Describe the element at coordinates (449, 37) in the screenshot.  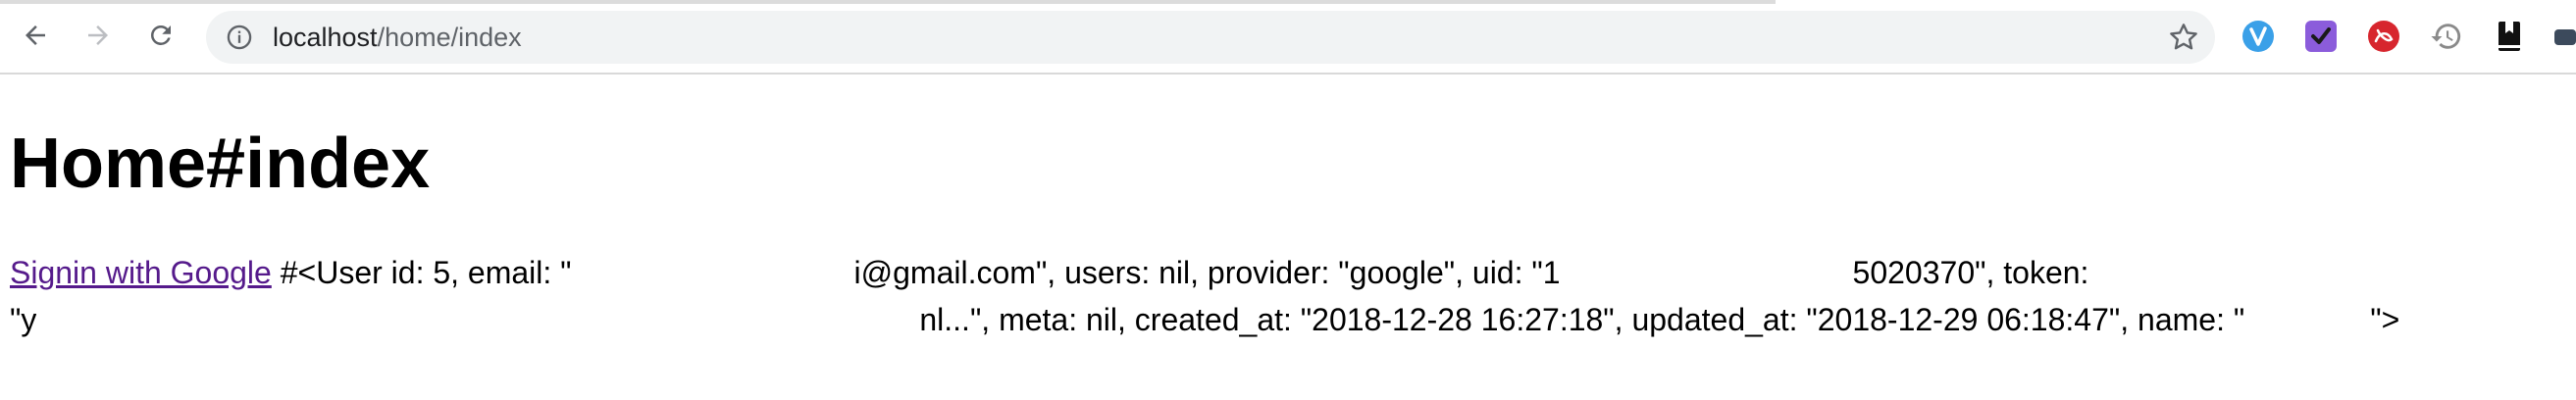
I see `url-path: /home/index` at that location.